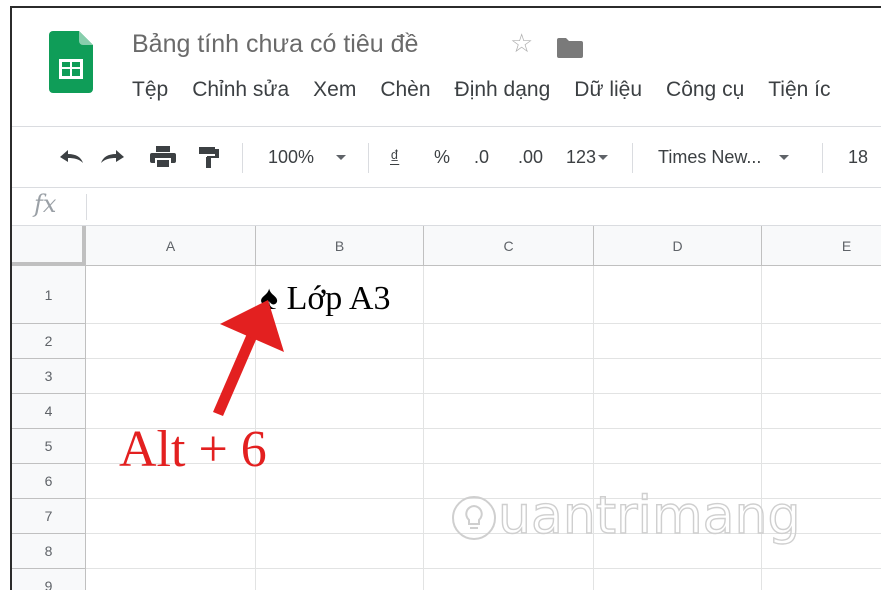  Describe the element at coordinates (581, 156) in the screenshot. I see `more-formats-label: 123` at that location.